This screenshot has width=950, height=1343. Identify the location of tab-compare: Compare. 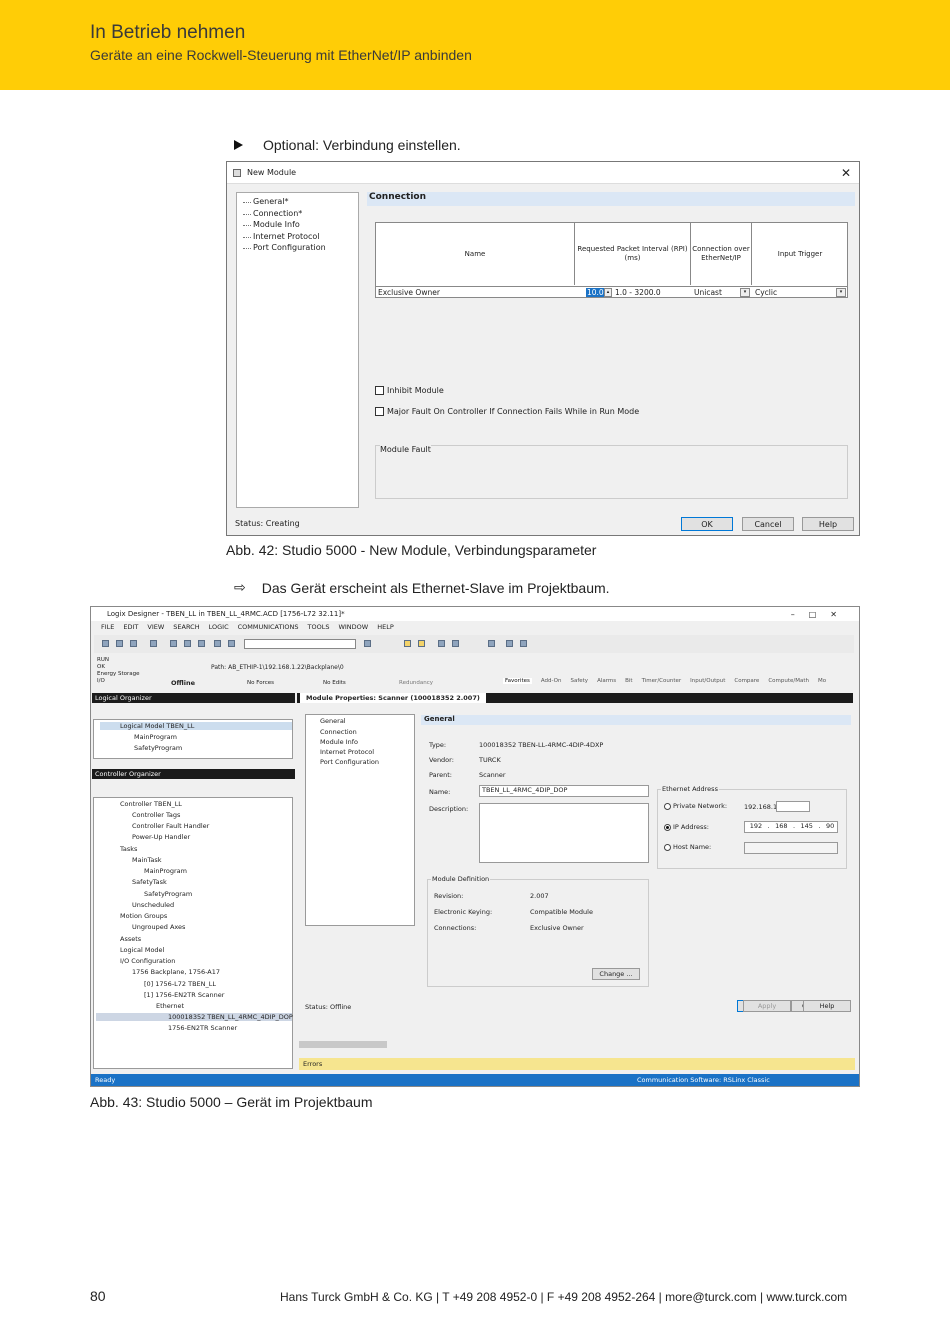
(746, 681).